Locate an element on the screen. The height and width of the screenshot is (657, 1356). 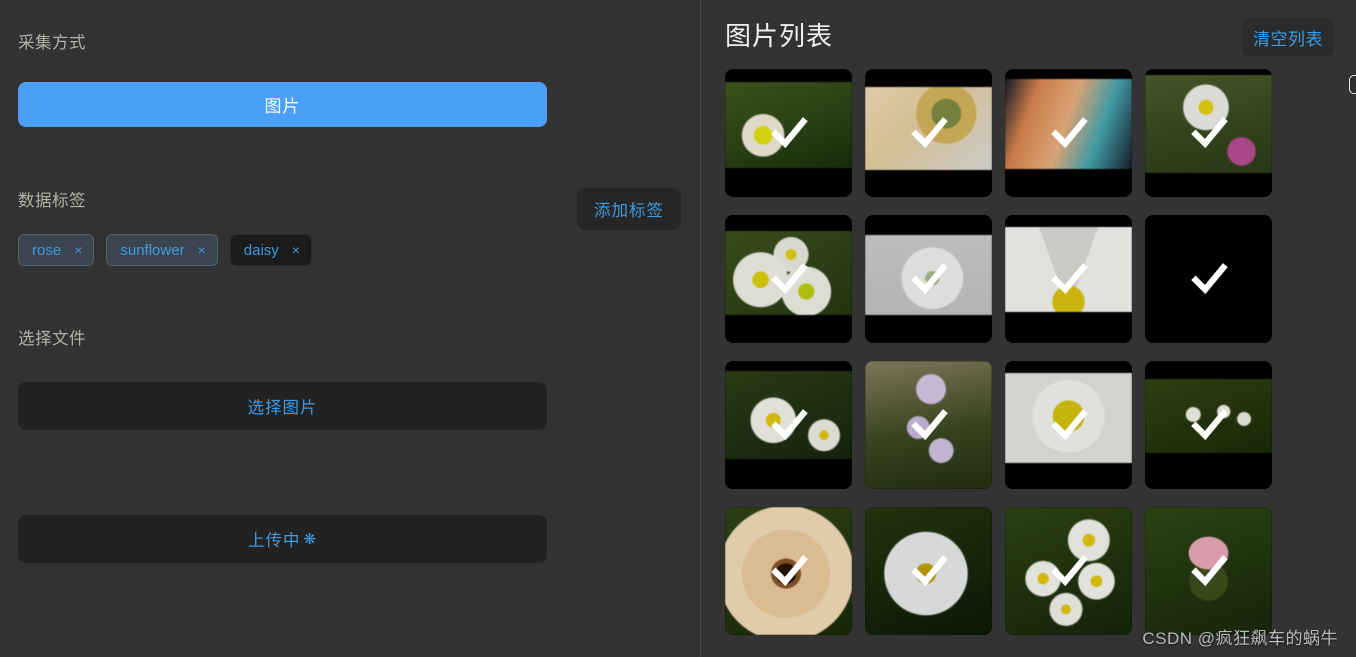
tag-chip-label: rose is located at coordinates (47, 250).